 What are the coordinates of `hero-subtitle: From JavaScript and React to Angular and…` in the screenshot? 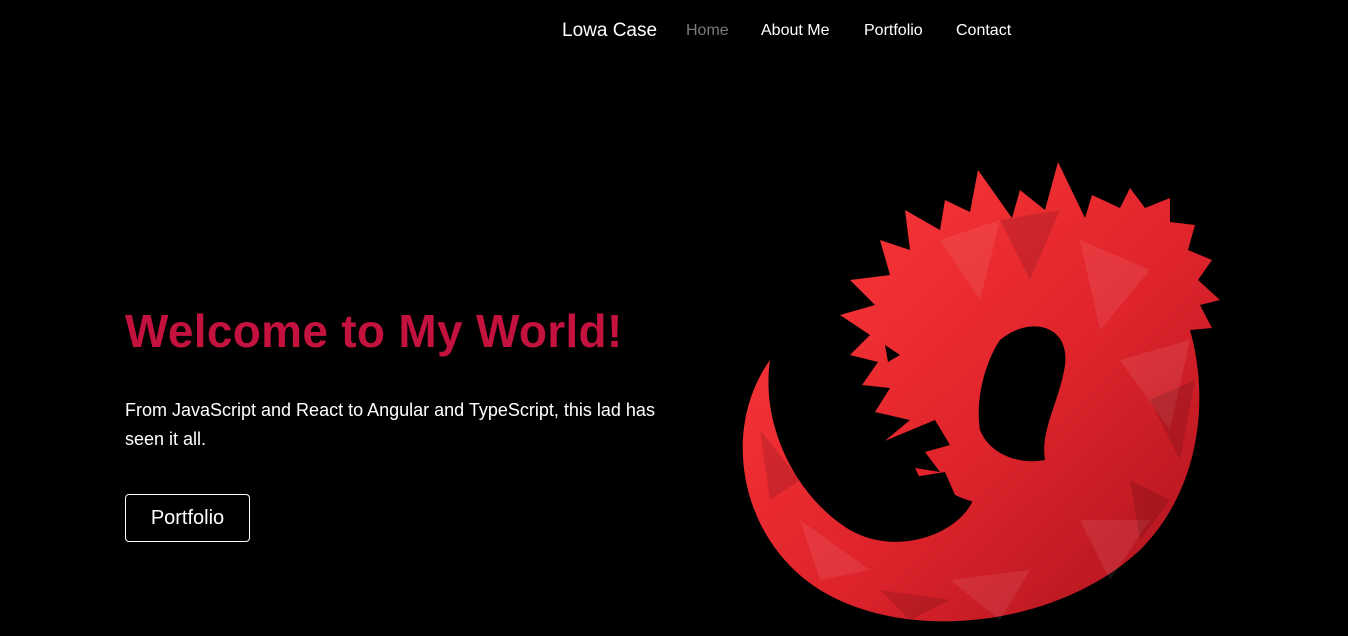 It's located at (390, 424).